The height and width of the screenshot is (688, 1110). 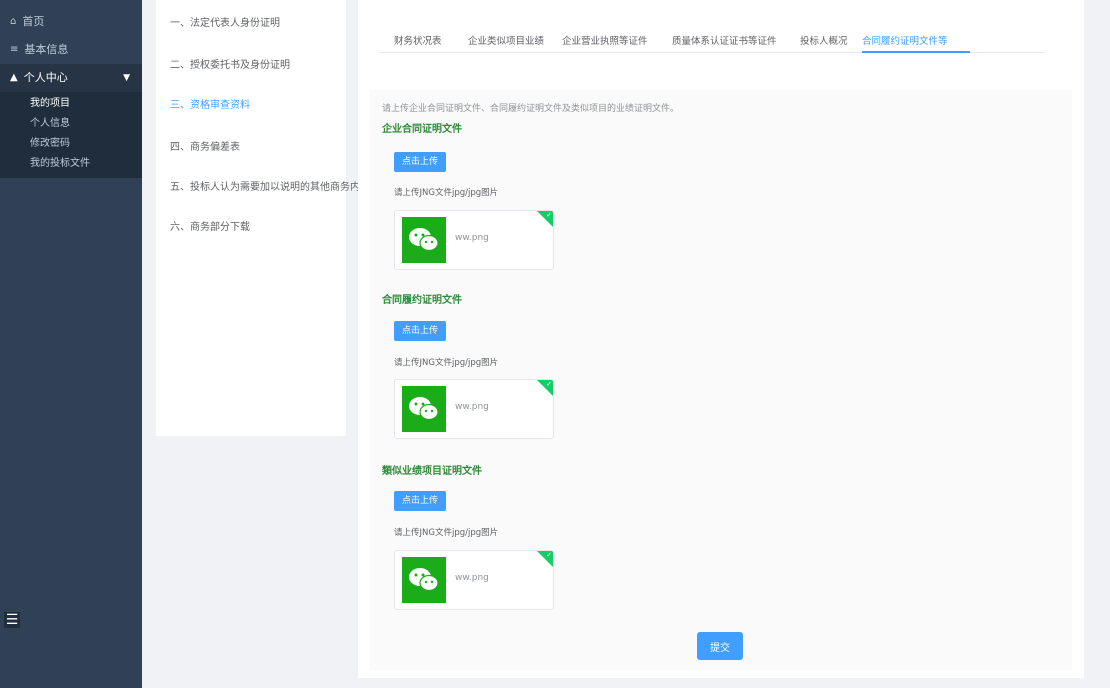 What do you see at coordinates (432, 471) in the screenshot?
I see `section-title-similar-projects: 類似业绩项目证明文件` at bounding box center [432, 471].